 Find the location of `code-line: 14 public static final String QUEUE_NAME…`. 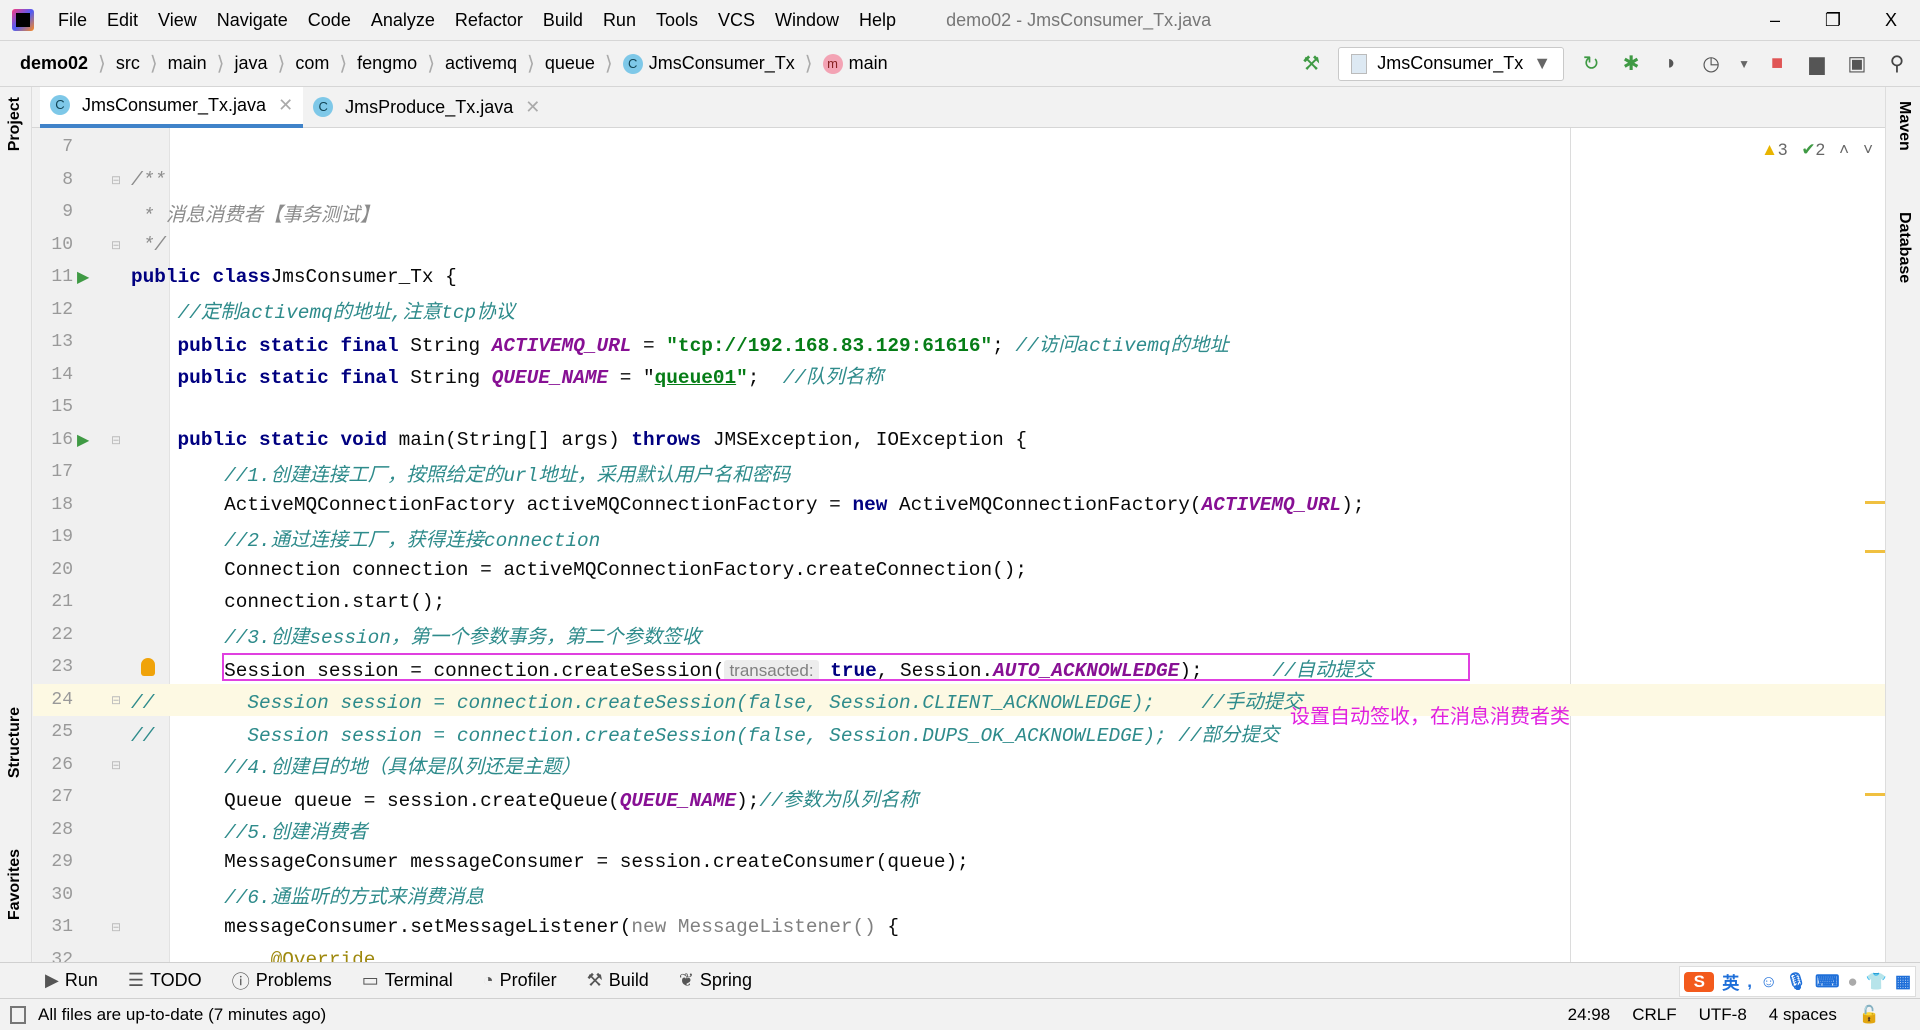

code-line: 14 public static final String QUEUE_NAME… is located at coordinates (959, 375).